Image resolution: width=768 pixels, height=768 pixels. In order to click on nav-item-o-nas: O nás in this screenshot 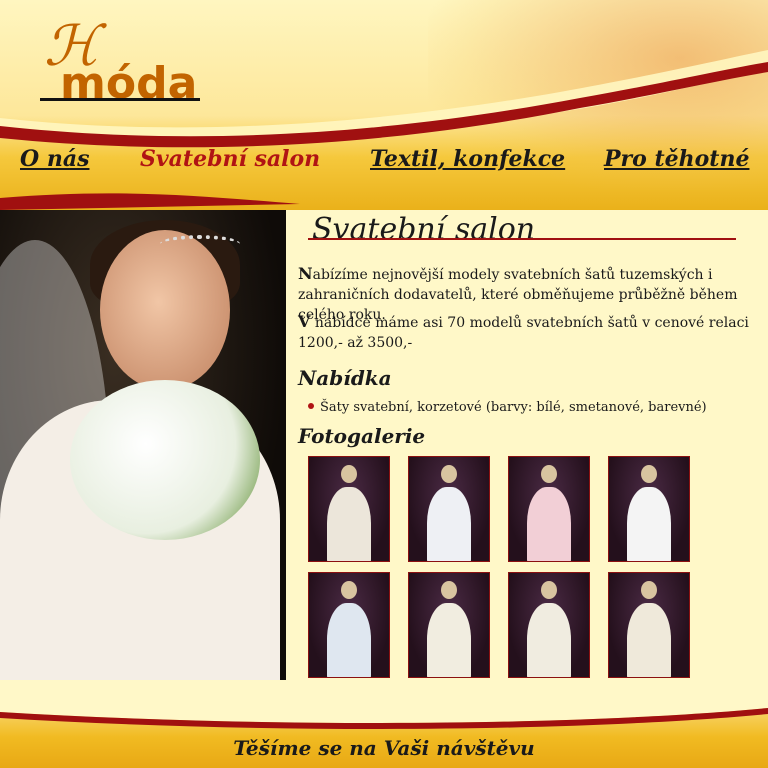, I will do `click(54, 159)`.